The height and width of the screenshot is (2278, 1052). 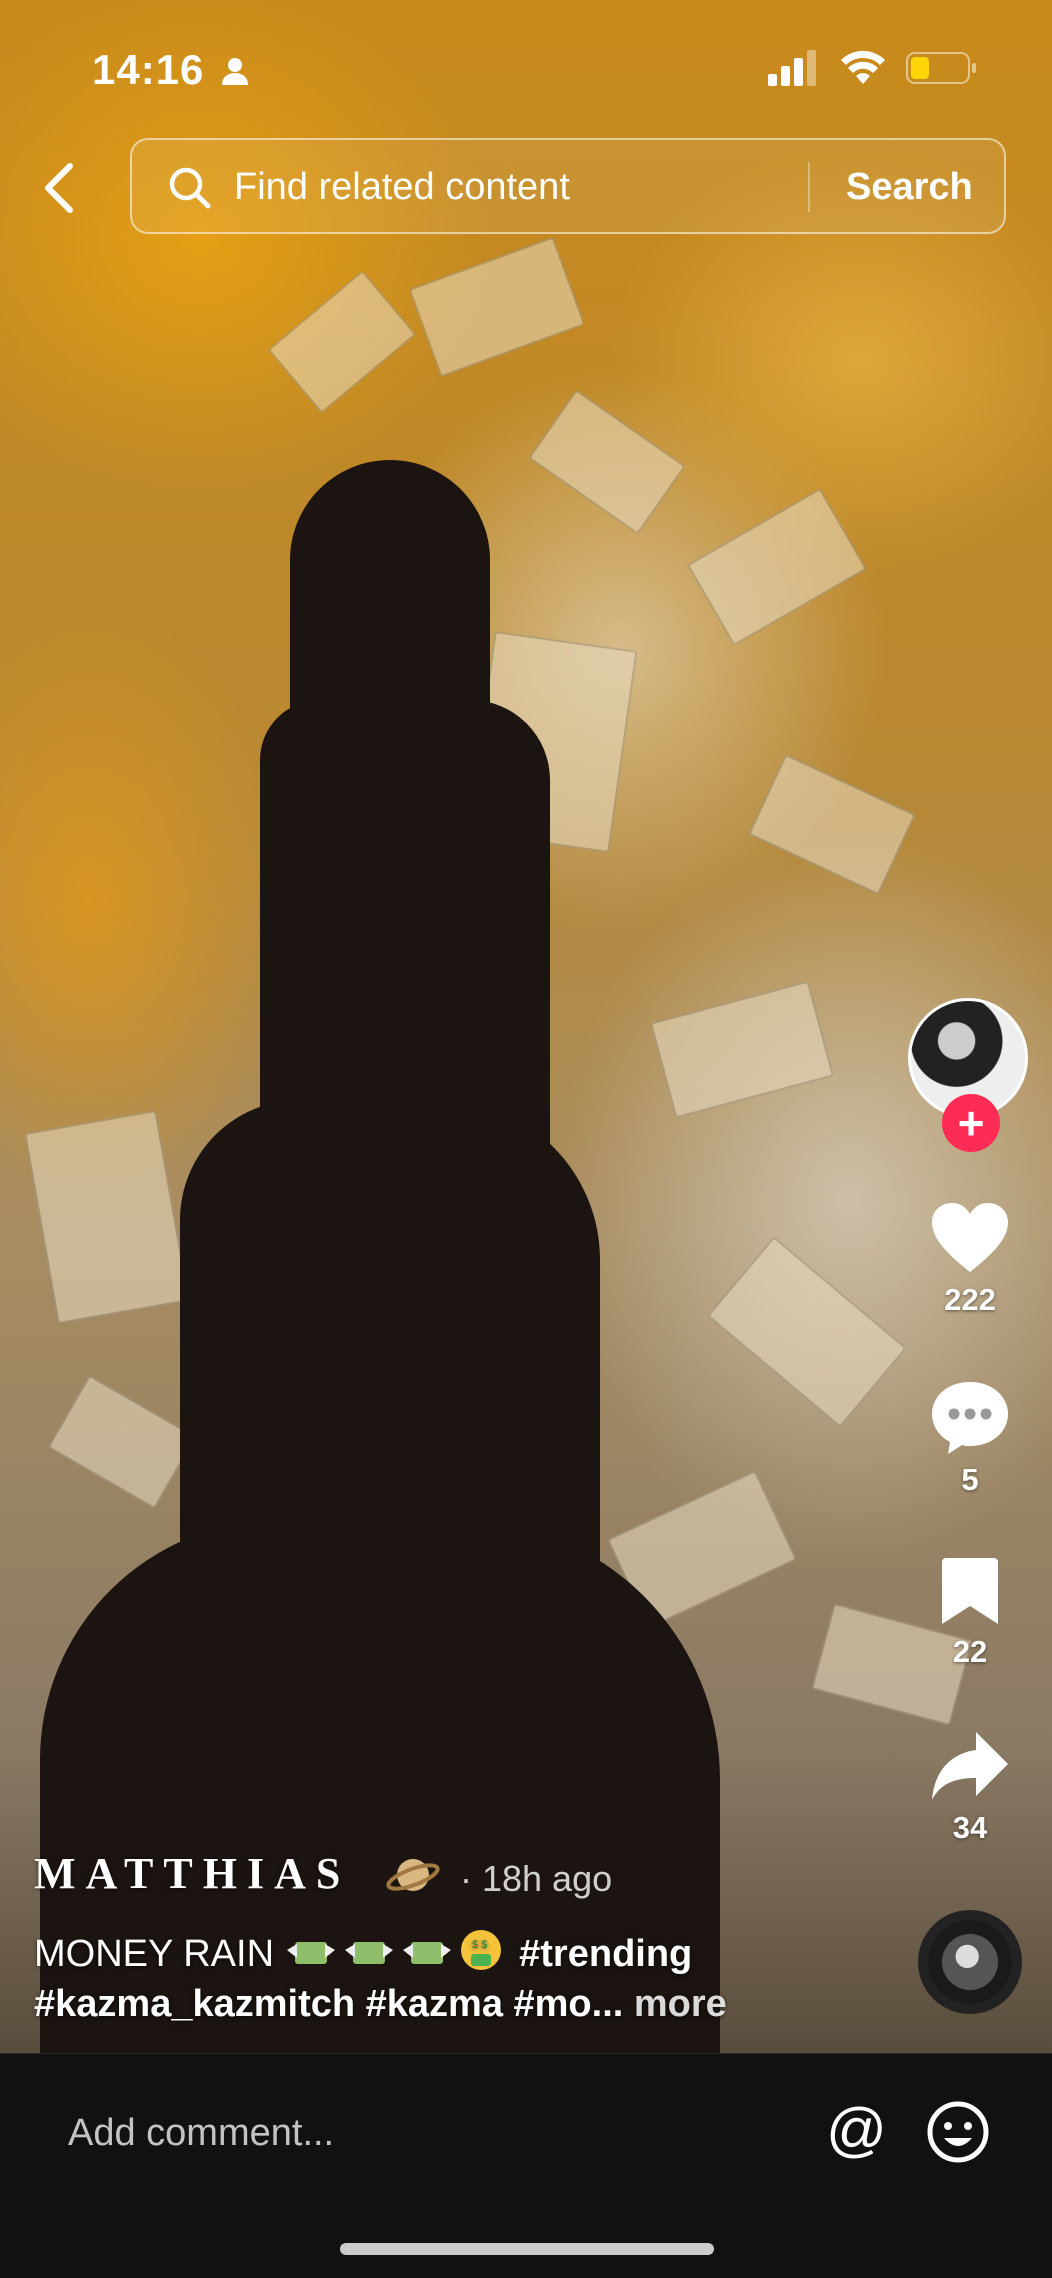 I want to click on bookmark-button: 22, so click(x=970, y=1613).